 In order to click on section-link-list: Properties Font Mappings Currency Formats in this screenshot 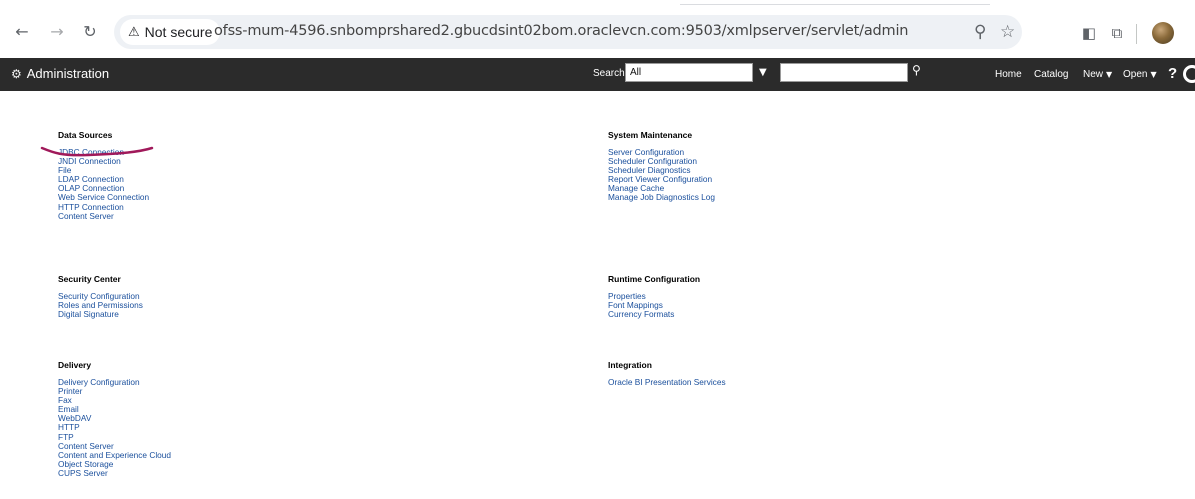, I will do `click(758, 305)`.